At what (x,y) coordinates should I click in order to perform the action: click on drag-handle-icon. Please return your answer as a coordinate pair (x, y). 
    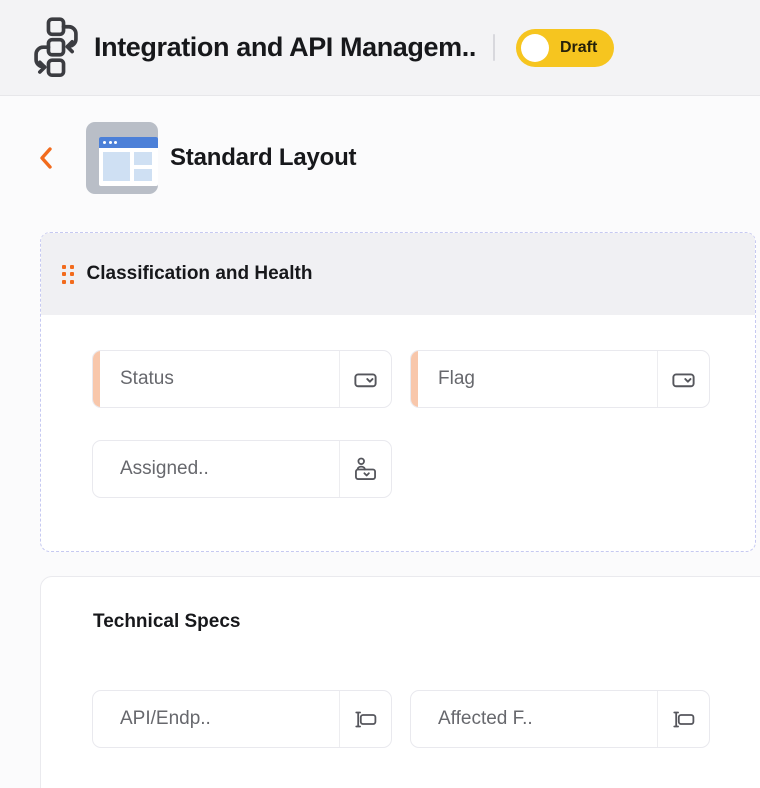
    Looking at the image, I should click on (68, 274).